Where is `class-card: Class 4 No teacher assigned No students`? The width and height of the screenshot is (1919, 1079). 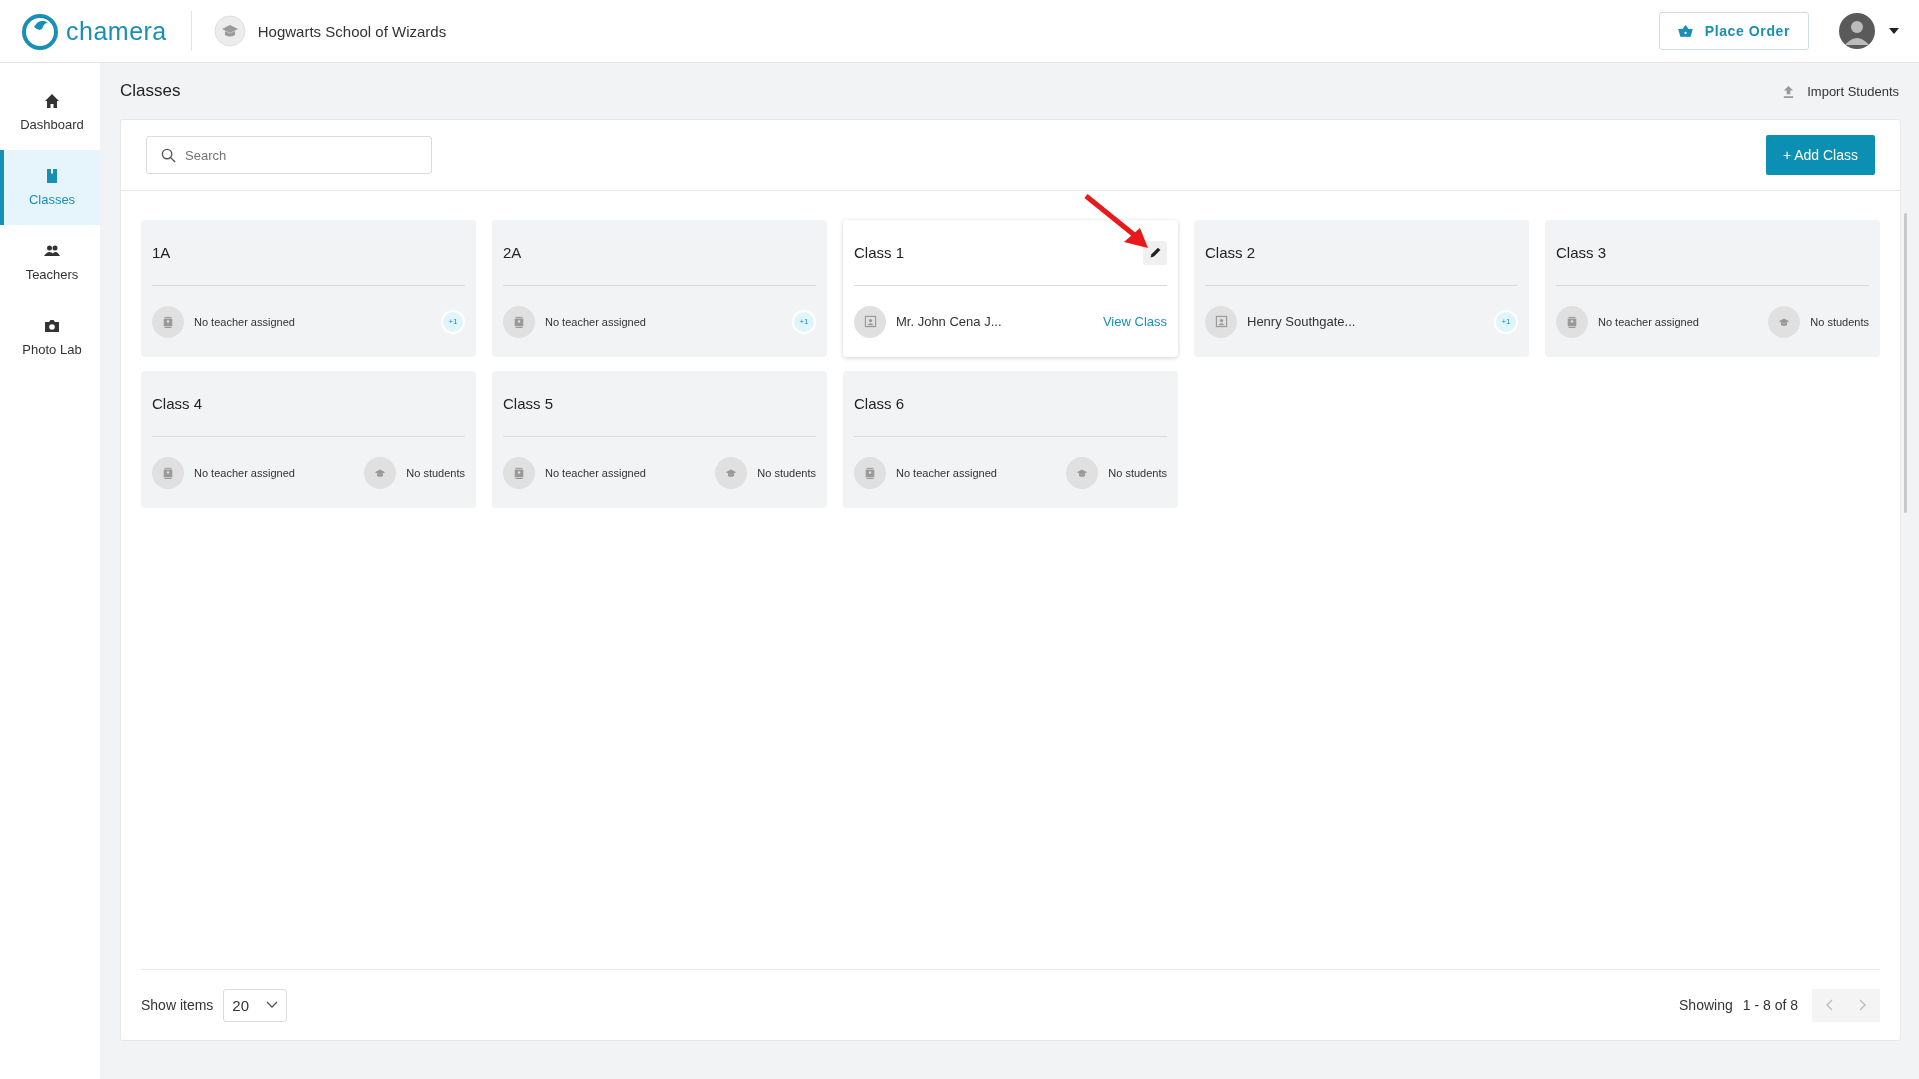 class-card: Class 4 No teacher assigned No students is located at coordinates (308, 439).